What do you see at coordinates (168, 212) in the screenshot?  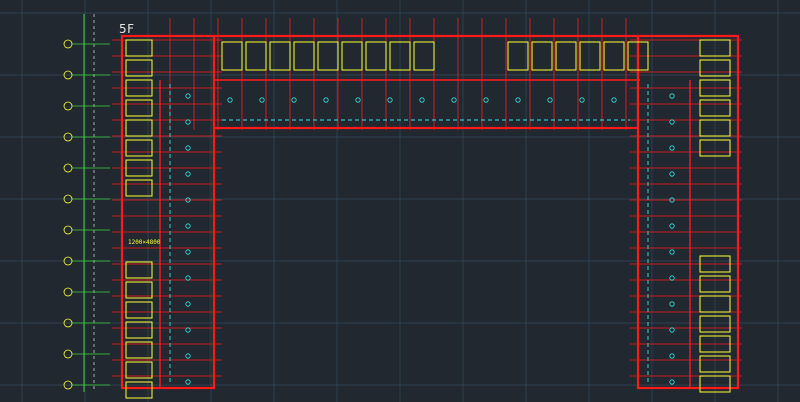 I see `west-wing-outline` at bounding box center [168, 212].